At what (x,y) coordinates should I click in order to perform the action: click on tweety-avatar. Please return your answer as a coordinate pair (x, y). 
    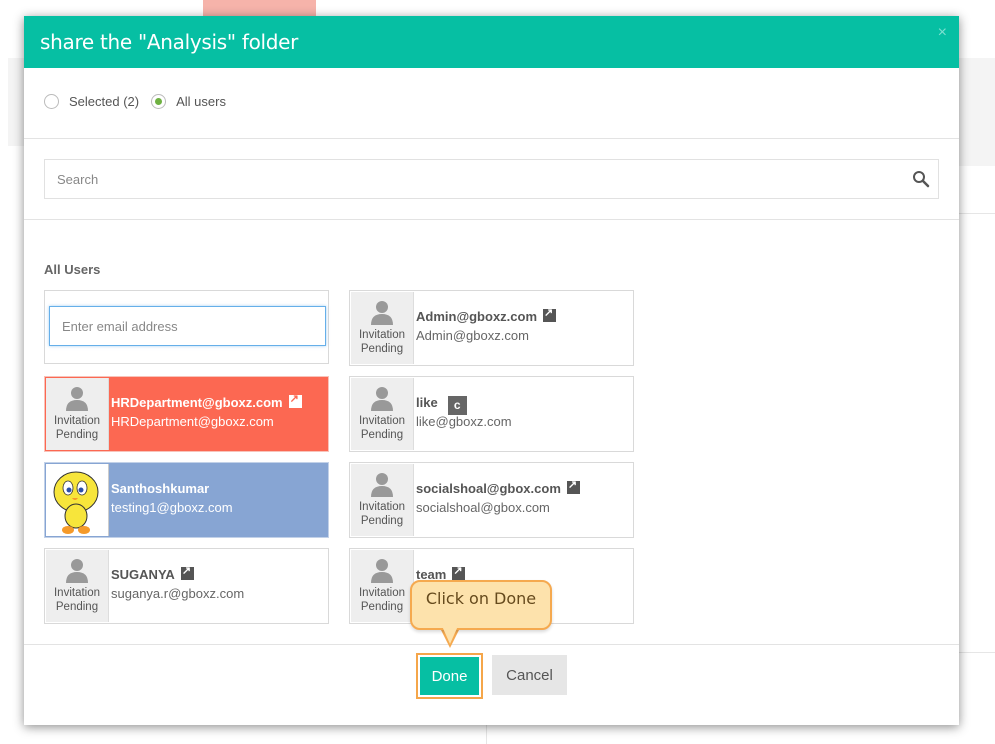
    Looking at the image, I should click on (77, 500).